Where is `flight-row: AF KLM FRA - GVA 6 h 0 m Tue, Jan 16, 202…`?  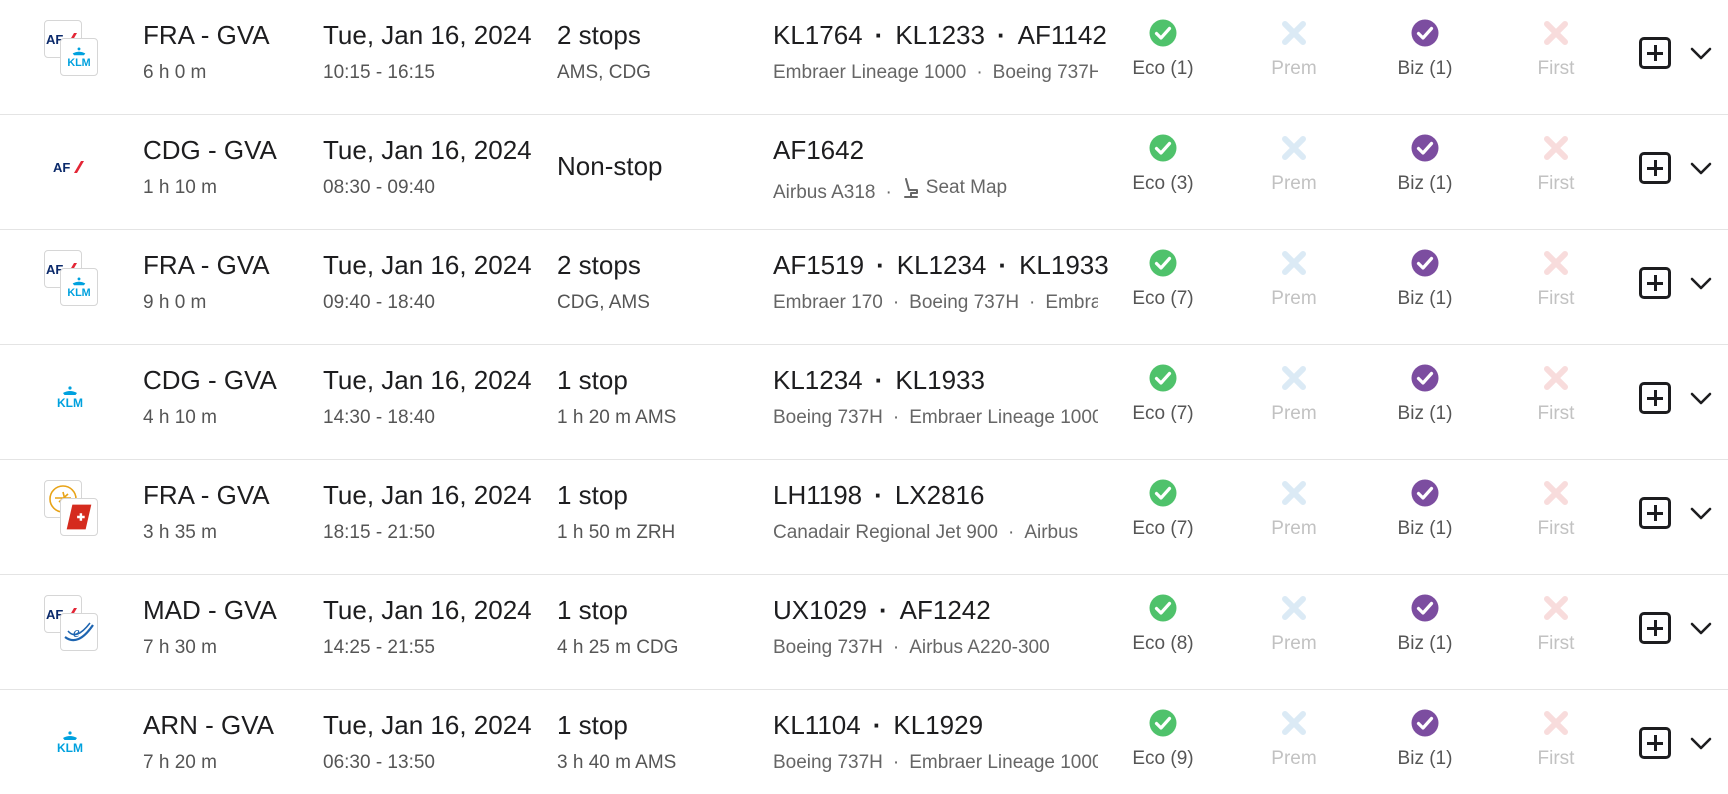
flight-row: AF KLM FRA - GVA 6 h 0 m Tue, Jan 16, 202… is located at coordinates (864, 57).